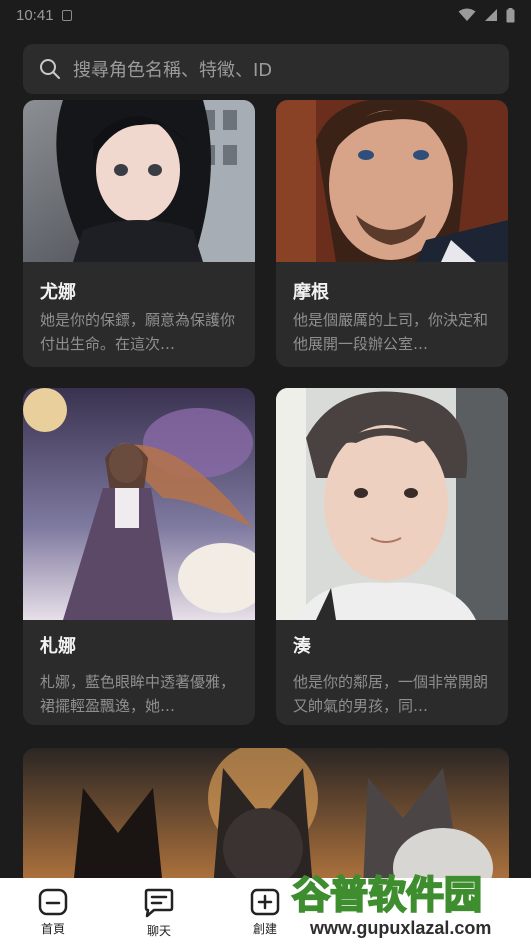 This screenshot has height=945, width=531. I want to click on watermark-title: 谷普软件园, so click(387, 895).